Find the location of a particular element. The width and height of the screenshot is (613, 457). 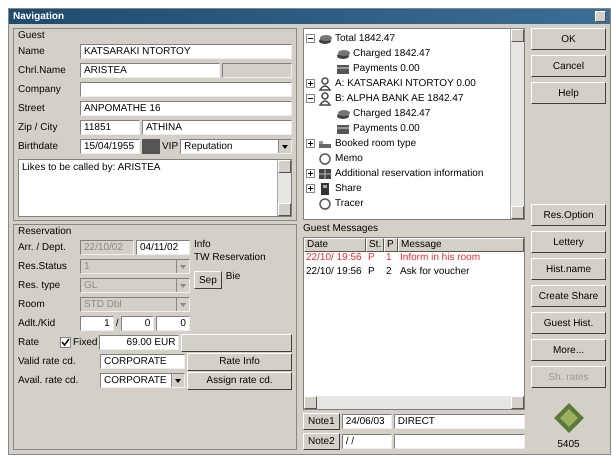

adults-field: 1 is located at coordinates (97, 323).